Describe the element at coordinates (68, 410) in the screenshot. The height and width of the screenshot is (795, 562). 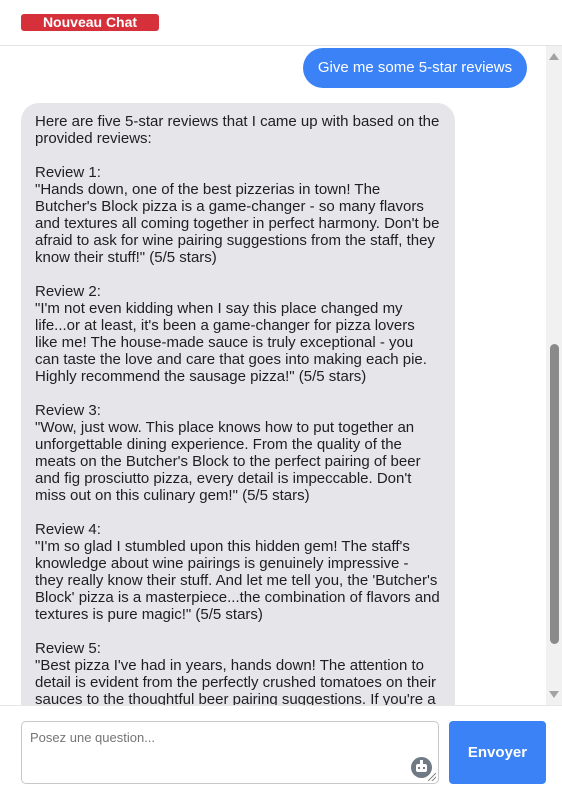
I see `review-heading: Review 3:` at that location.